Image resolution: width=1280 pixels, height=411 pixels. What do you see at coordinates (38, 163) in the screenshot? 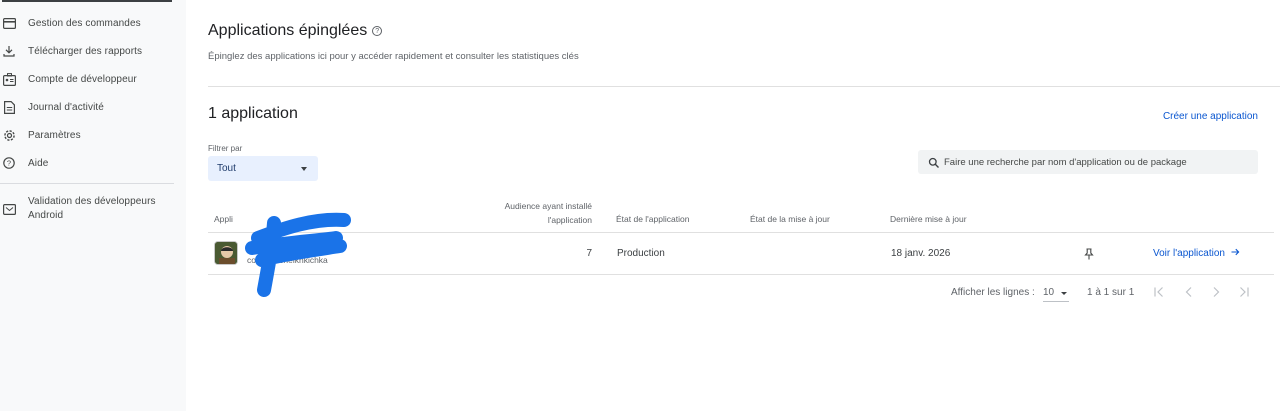
I see `sidebar-item-label: Aide` at bounding box center [38, 163].